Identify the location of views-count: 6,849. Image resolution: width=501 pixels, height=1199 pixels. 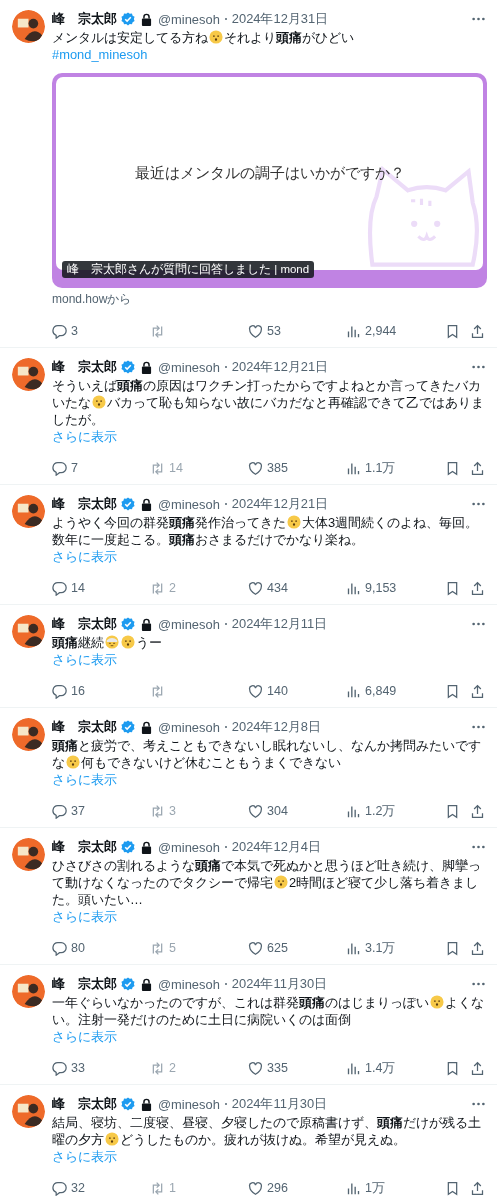
(381, 691).